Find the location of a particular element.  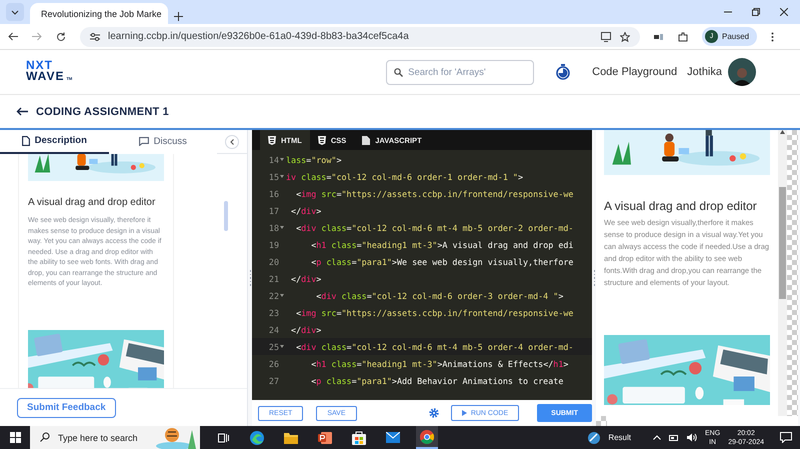

code-line: <h1 class="heading1 mt-3">A visual drag and drop edi is located at coordinates (442, 245).